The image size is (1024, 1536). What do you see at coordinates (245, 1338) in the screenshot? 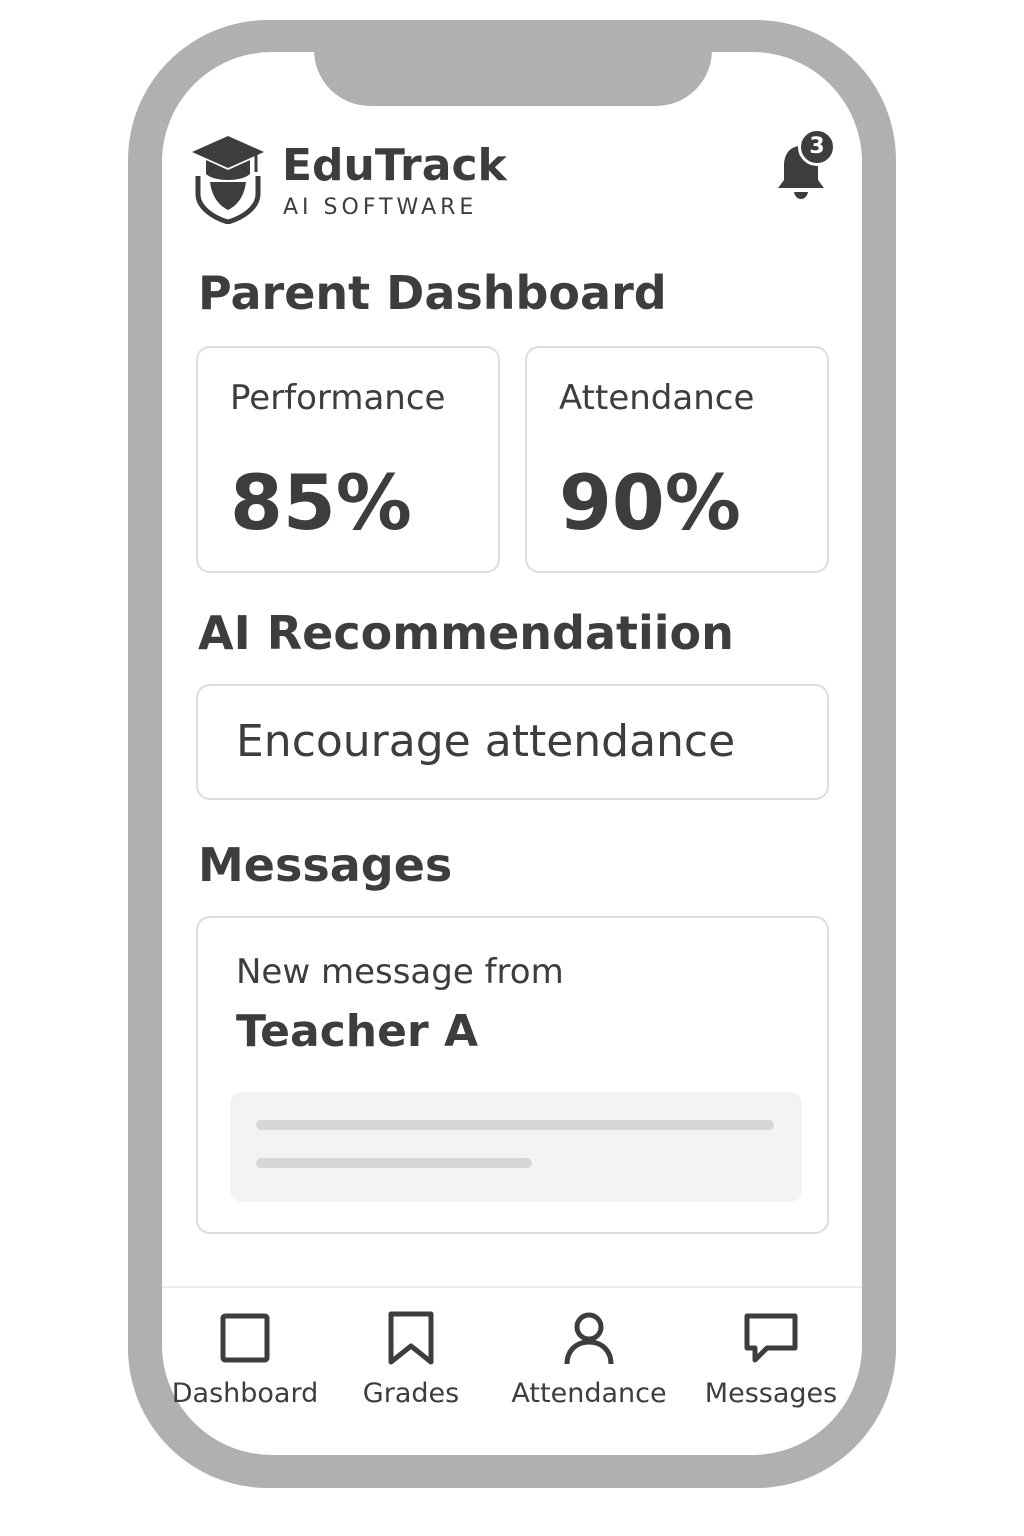
I see `square-icon` at bounding box center [245, 1338].